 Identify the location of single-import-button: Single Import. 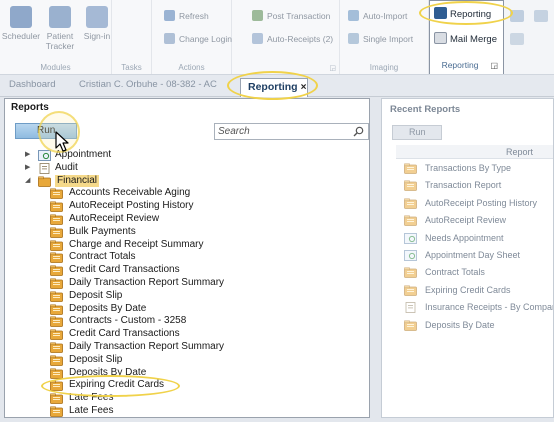
(380, 39).